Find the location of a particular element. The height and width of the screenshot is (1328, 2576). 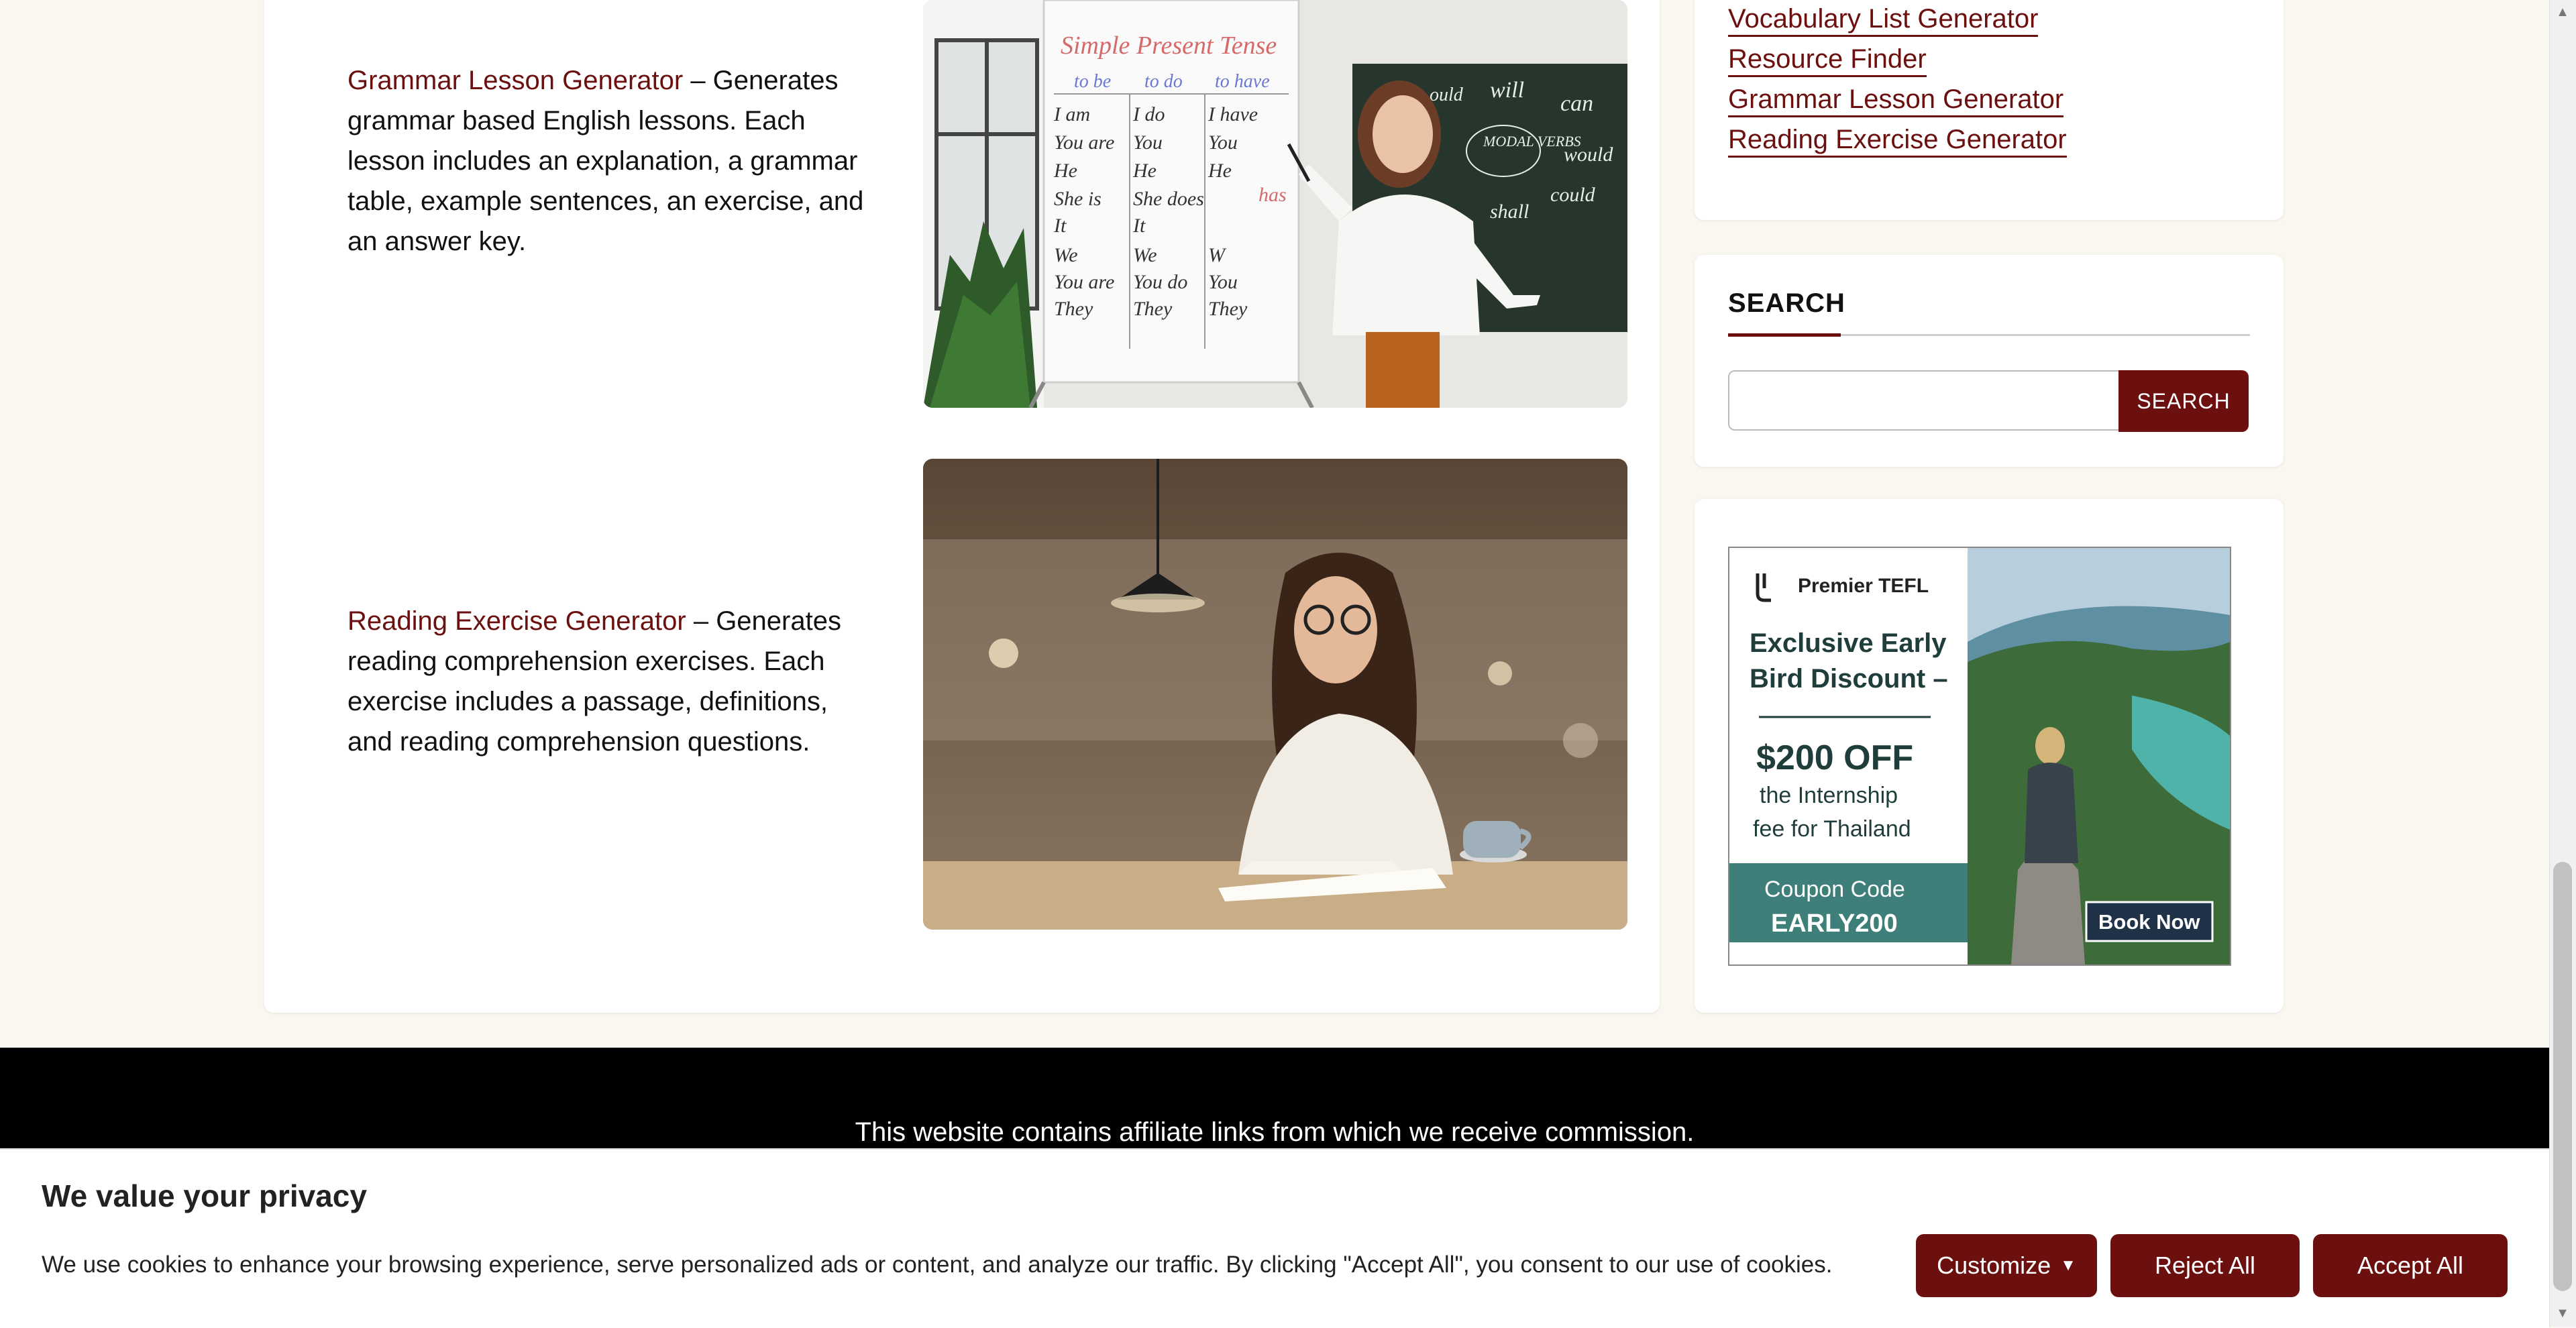

ad-coupon-label: Coupon Code is located at coordinates (1834, 890).